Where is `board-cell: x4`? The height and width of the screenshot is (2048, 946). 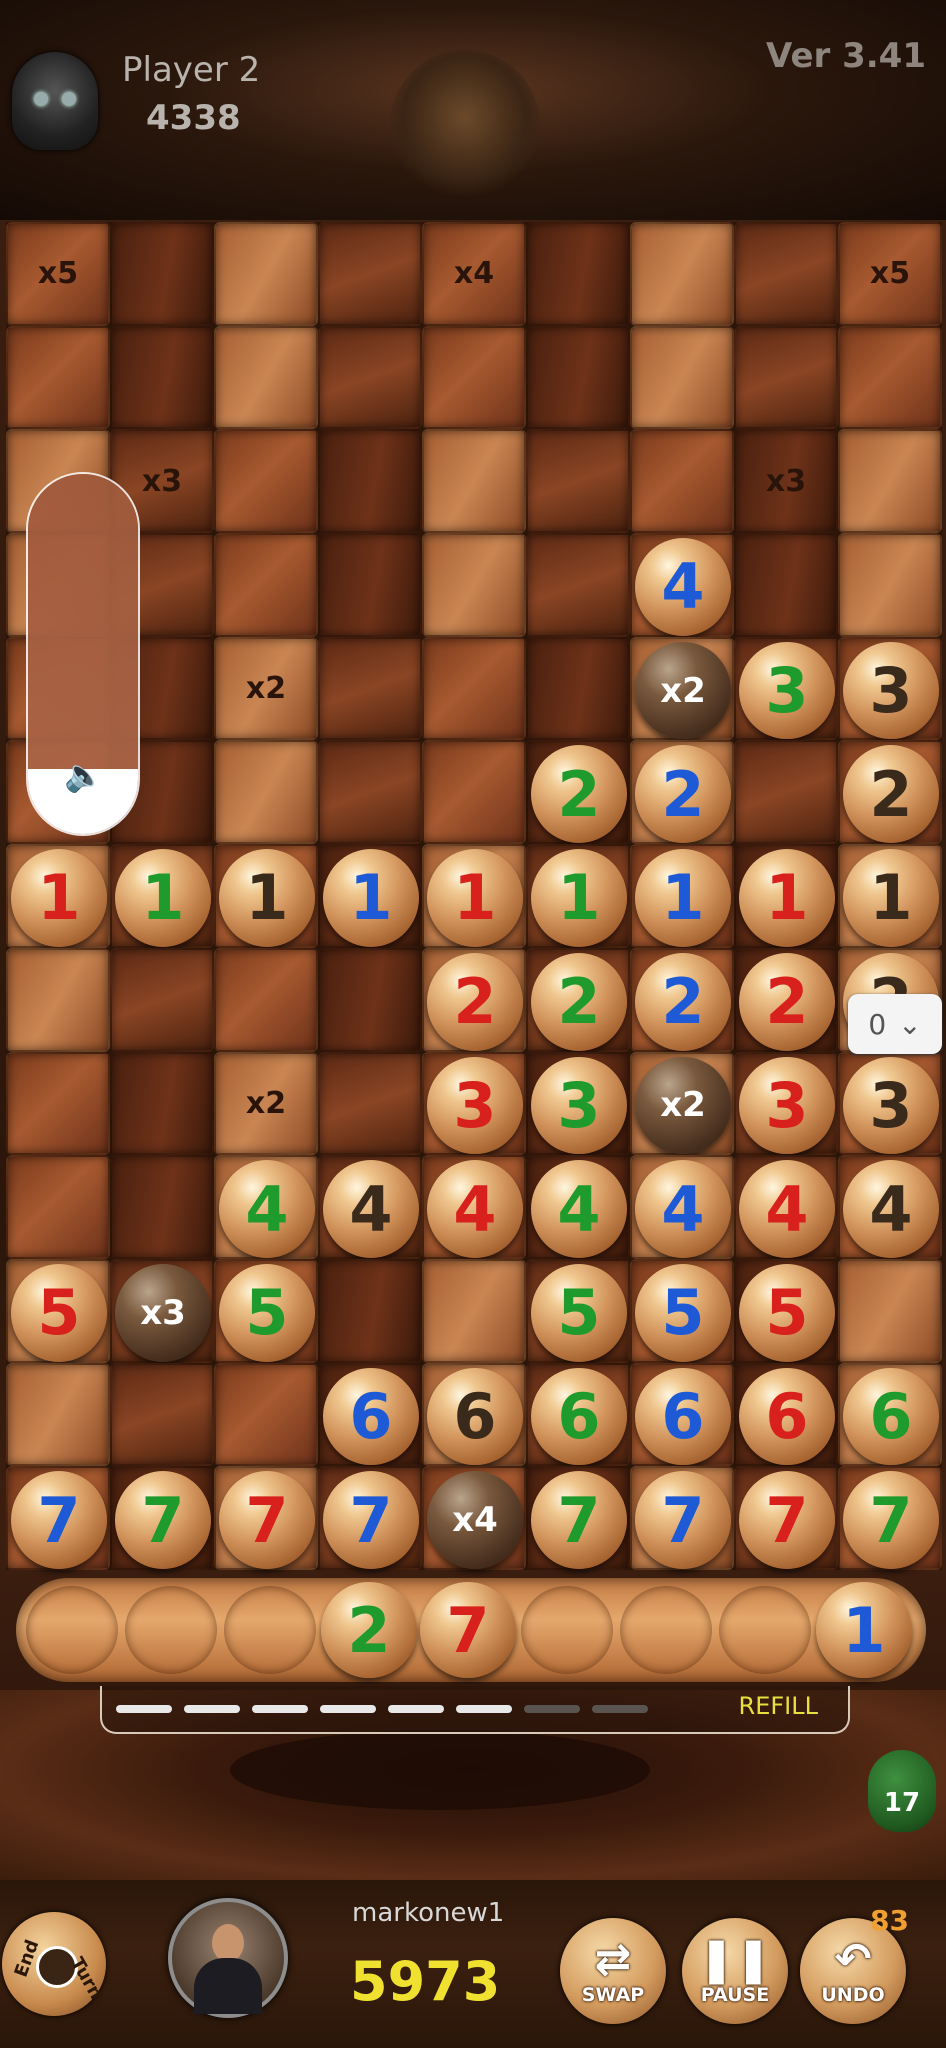
board-cell: x4 is located at coordinates (474, 1518).